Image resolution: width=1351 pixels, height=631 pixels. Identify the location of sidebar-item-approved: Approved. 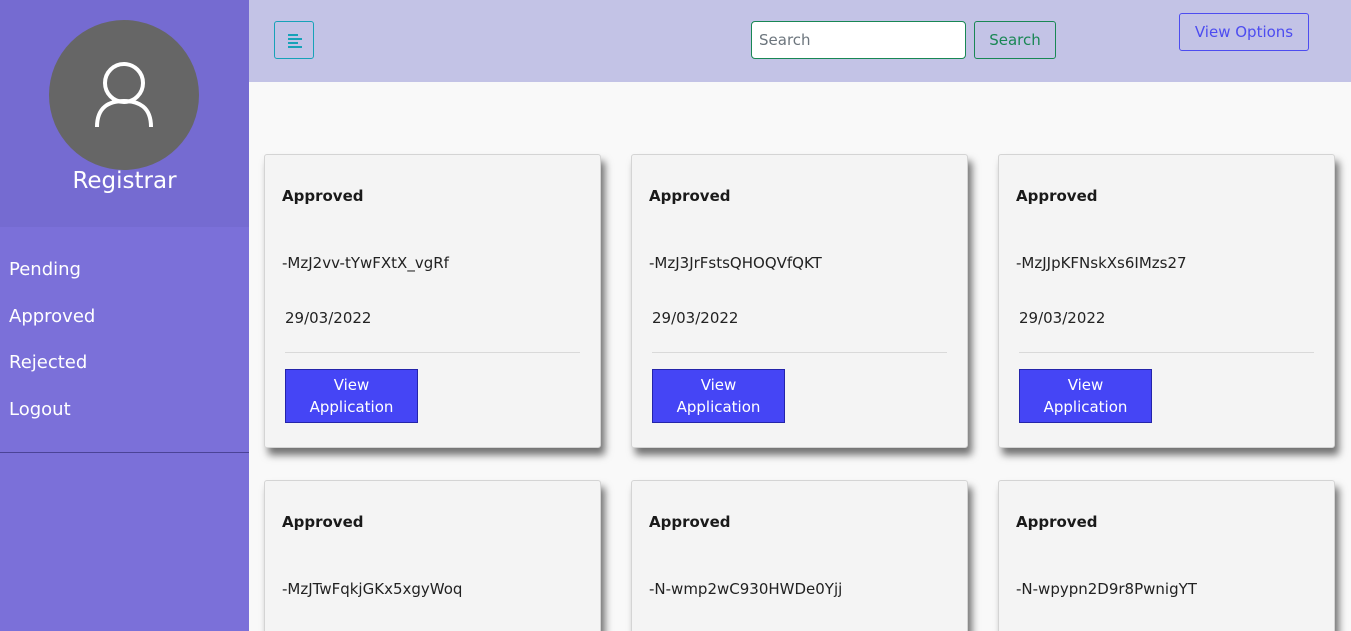
(124, 323).